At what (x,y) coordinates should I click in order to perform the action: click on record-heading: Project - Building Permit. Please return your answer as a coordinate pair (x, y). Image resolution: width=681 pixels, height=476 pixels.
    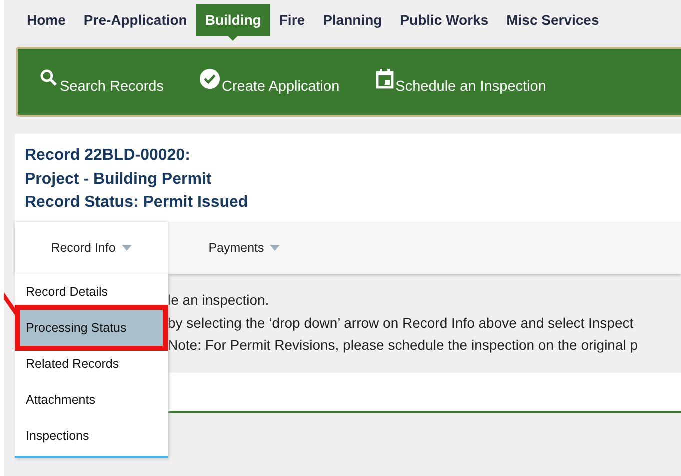
    Looking at the image, I should click on (119, 180).